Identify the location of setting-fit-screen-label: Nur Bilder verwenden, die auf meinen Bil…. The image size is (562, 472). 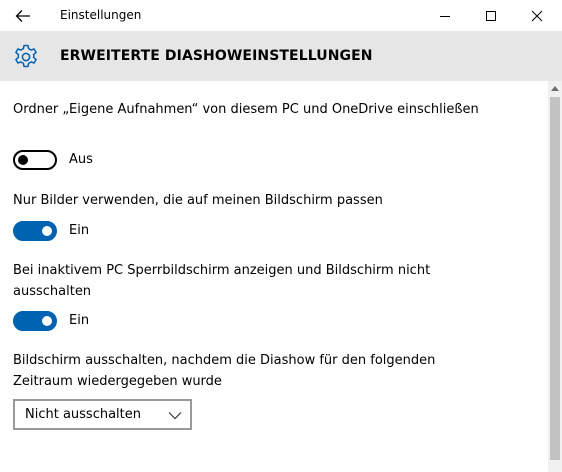
(198, 200).